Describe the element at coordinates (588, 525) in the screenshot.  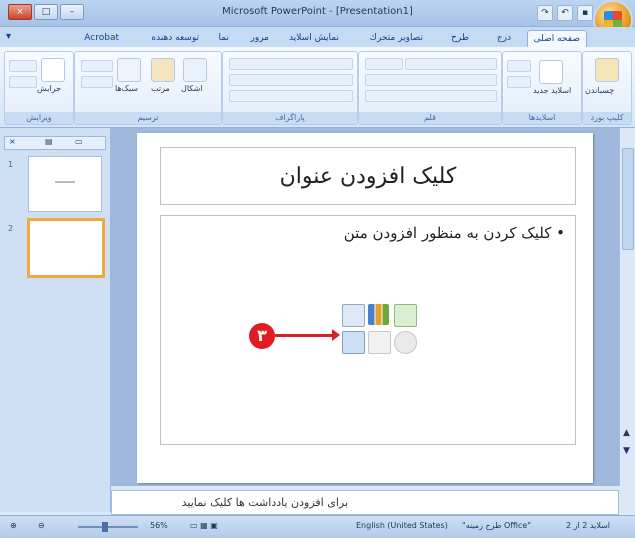
I see `slide-count-status: اسلاید 2 از 2` at that location.